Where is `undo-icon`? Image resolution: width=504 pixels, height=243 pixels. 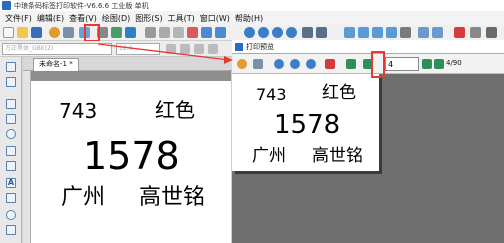
undo-icon is located at coordinates (206, 32).